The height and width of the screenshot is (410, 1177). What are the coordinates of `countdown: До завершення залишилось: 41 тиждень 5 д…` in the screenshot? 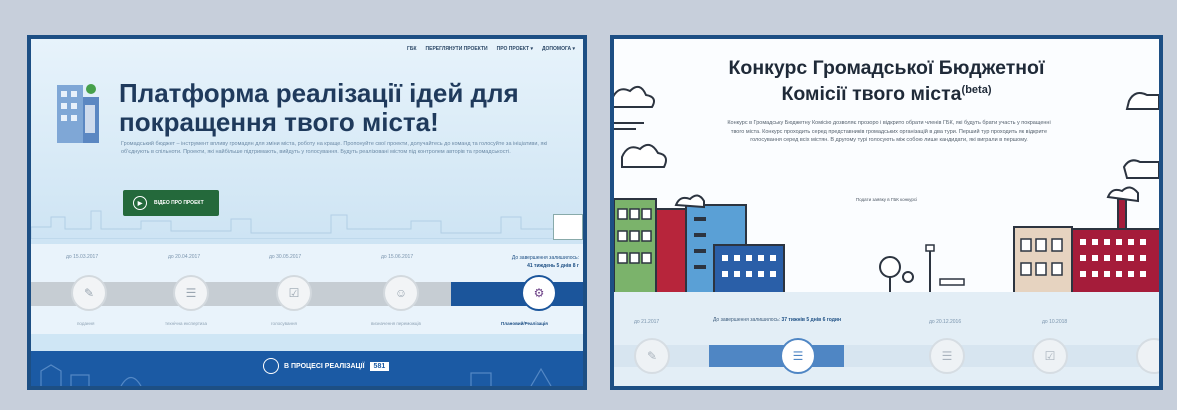 It's located at (533, 262).